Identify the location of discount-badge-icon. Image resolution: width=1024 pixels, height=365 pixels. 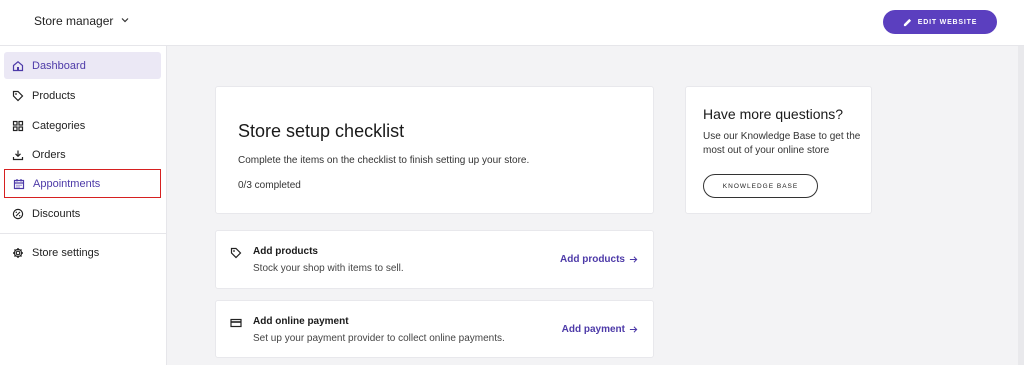
(18, 213).